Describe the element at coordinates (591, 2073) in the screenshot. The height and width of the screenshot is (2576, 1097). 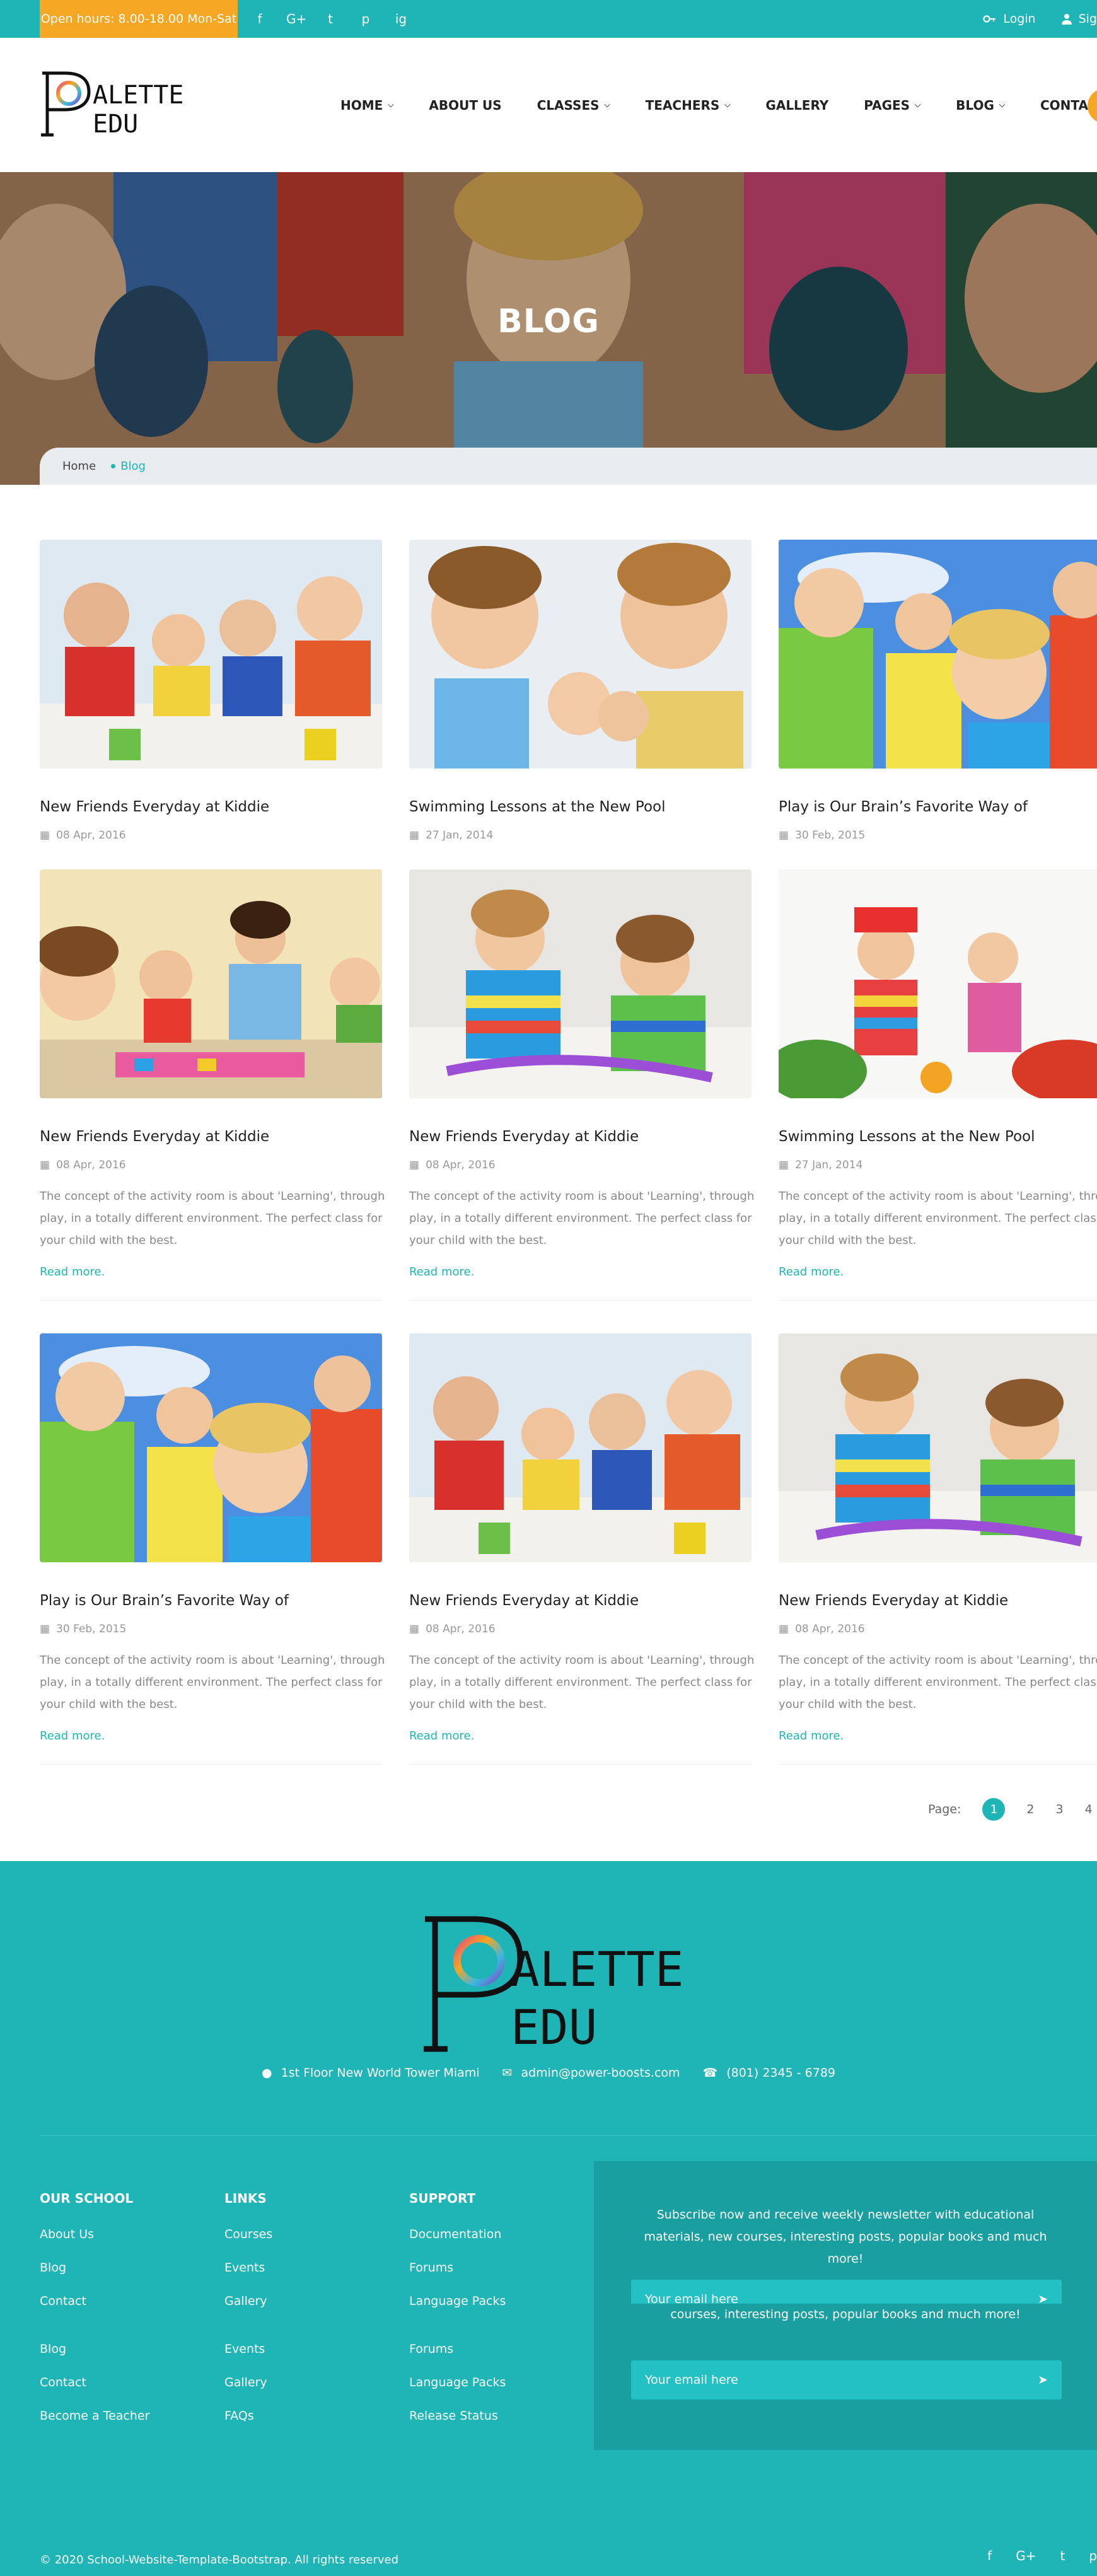
I see `email-item: ✉ admin@power-boosts.com` at that location.